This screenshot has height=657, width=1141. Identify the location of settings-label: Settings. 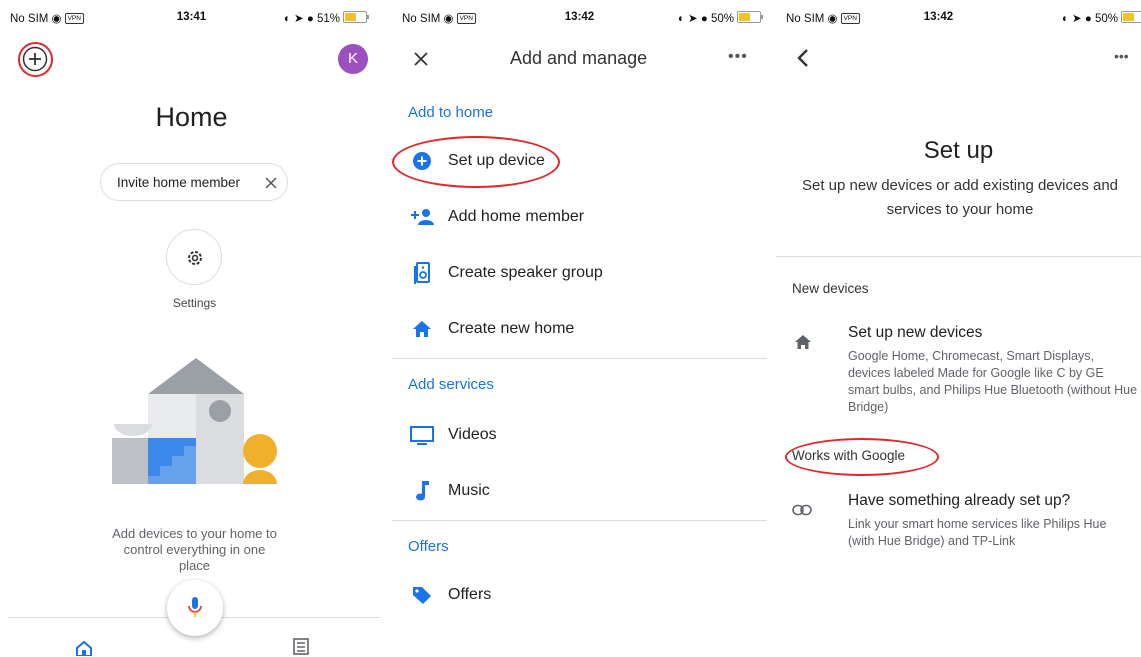
(194, 303).